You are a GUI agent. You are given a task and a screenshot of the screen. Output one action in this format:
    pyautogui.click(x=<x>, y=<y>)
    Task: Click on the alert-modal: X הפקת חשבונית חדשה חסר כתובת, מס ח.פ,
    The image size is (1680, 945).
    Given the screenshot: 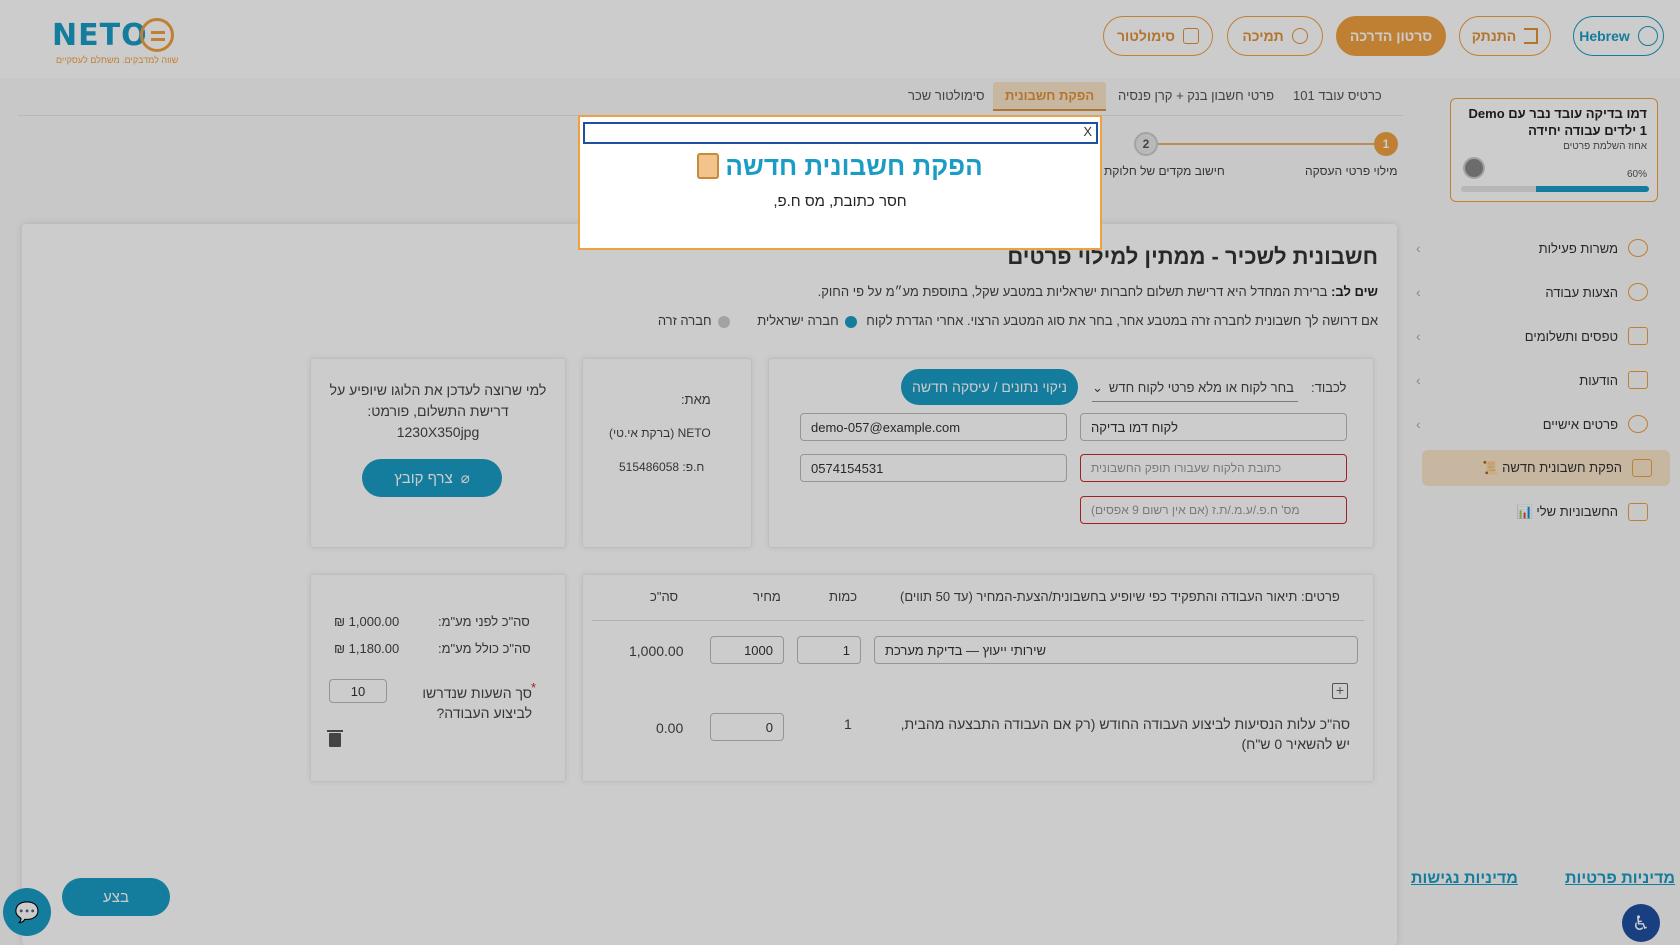 What is the action you would take?
    pyautogui.click(x=840, y=182)
    